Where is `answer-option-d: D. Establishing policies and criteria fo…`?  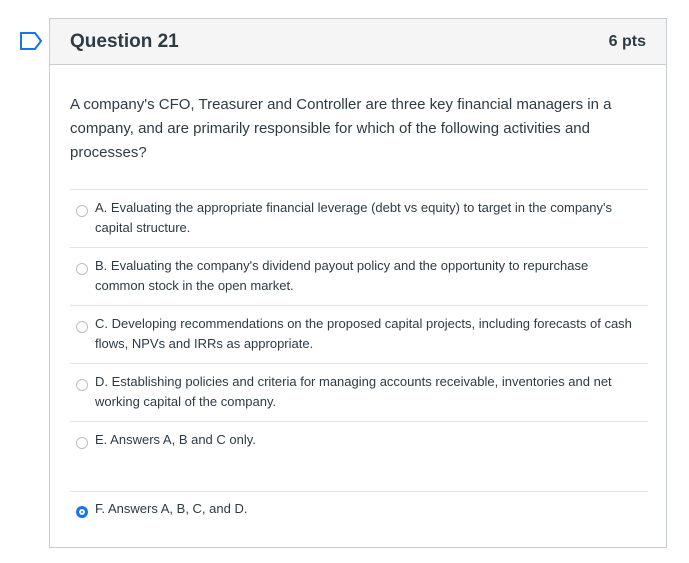 answer-option-d: D. Establishing policies and criteria fo… is located at coordinates (359, 392).